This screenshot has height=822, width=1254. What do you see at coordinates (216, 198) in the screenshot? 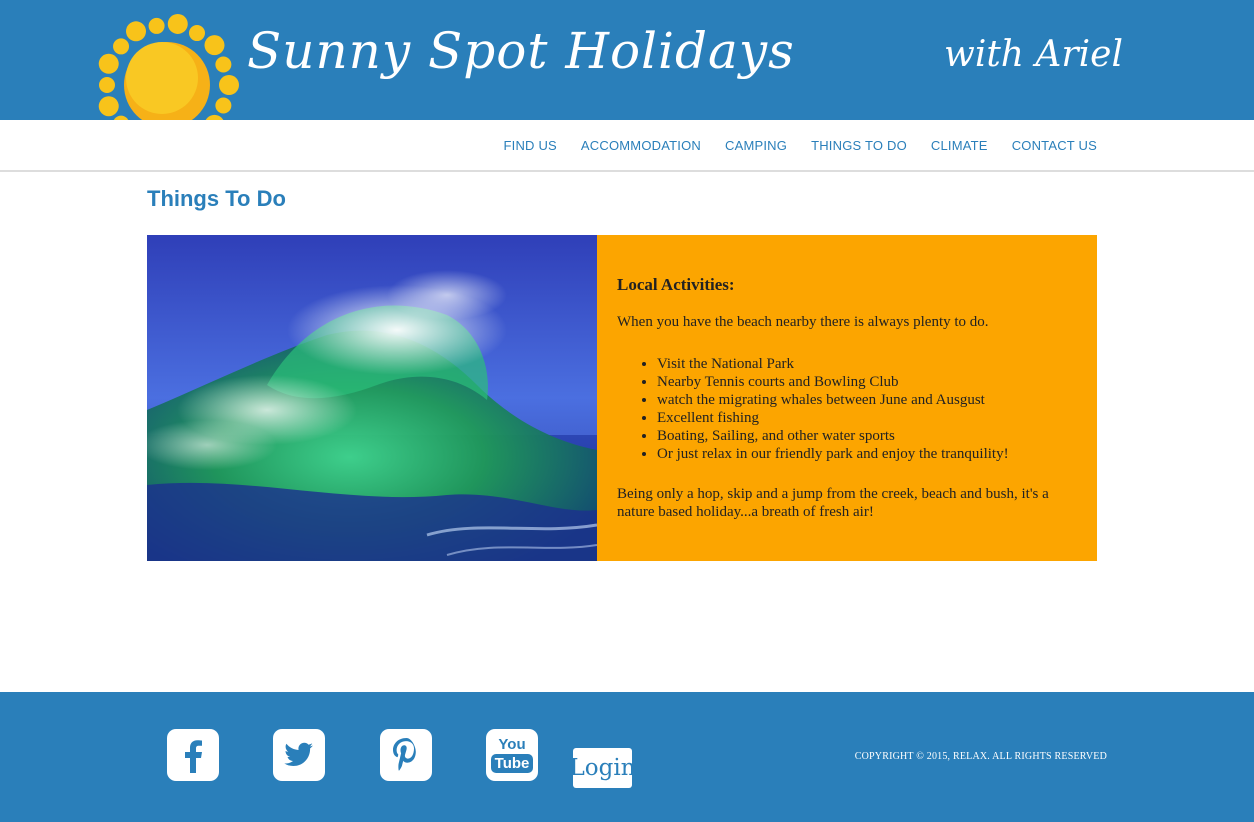
I see `page-title: Things To Do` at bounding box center [216, 198].